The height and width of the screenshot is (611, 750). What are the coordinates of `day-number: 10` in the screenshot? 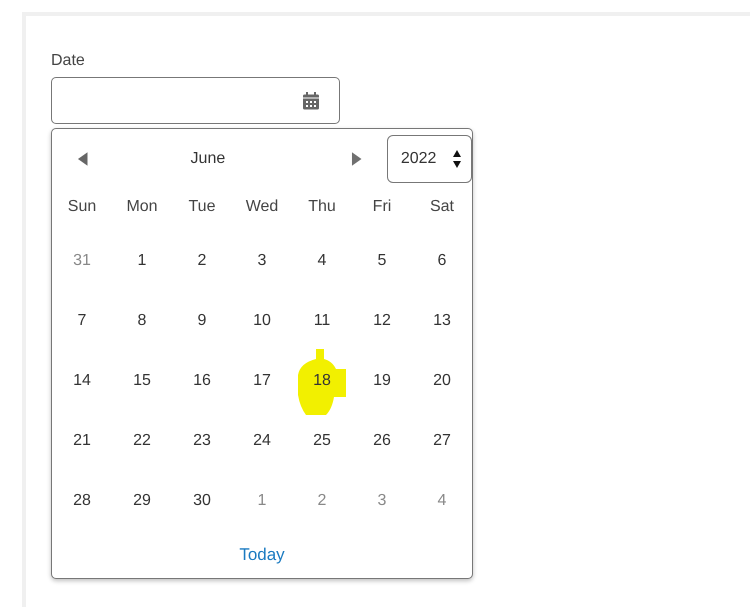 It's located at (262, 321).